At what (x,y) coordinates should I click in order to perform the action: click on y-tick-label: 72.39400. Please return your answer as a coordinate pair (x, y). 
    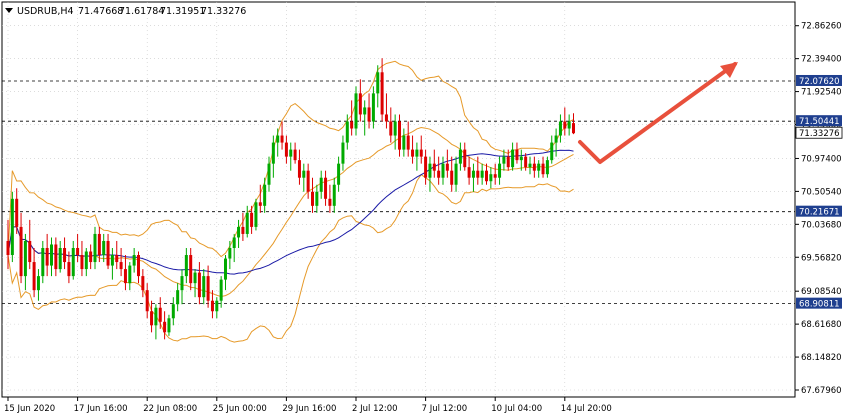
    Looking at the image, I should click on (821, 60).